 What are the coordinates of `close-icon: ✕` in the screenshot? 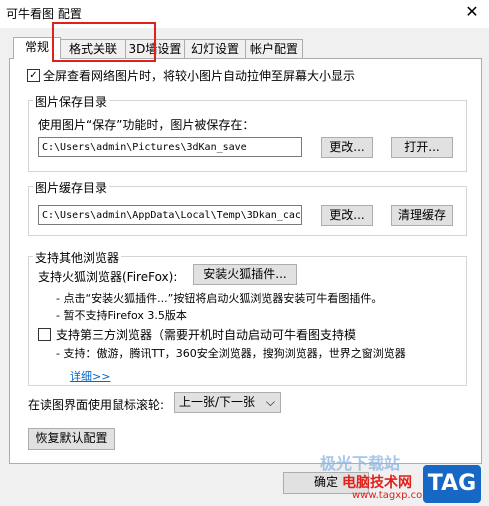 It's located at (472, 12).